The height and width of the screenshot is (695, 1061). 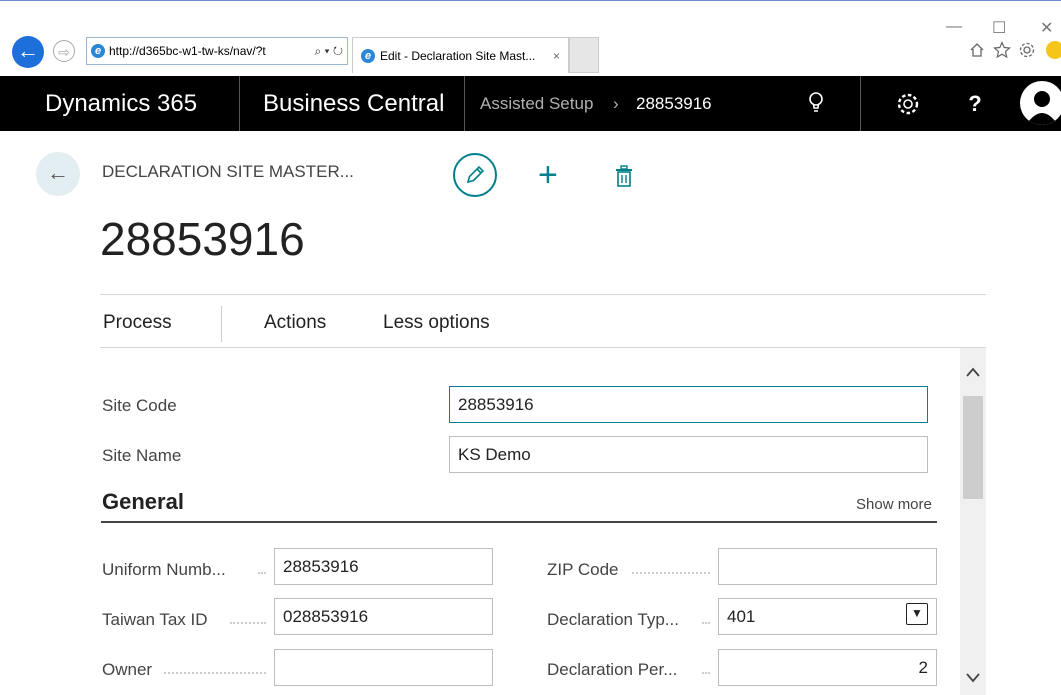 What do you see at coordinates (137, 323) in the screenshot?
I see `menu-process: Process` at bounding box center [137, 323].